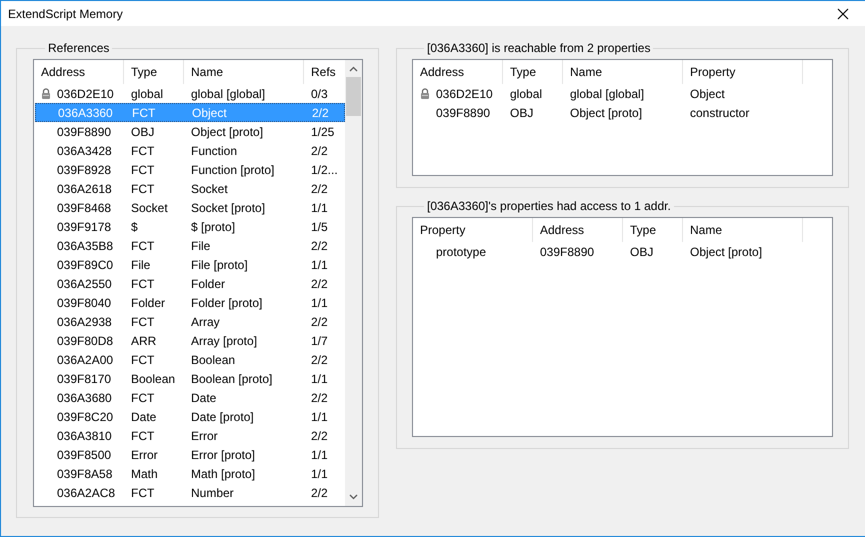 This screenshot has height=537, width=865. What do you see at coordinates (84, 303) in the screenshot?
I see `table-cell: 039F8040` at bounding box center [84, 303].